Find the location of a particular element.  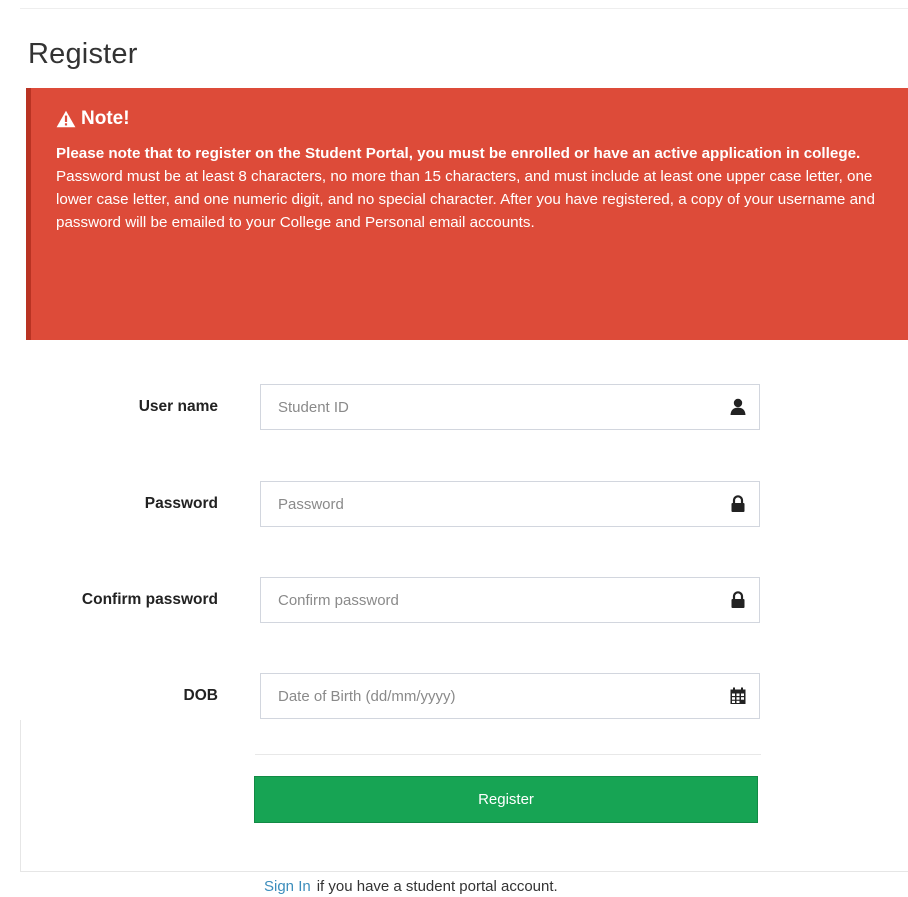

confirm-password-row: Confirm password is located at coordinates (464, 601).